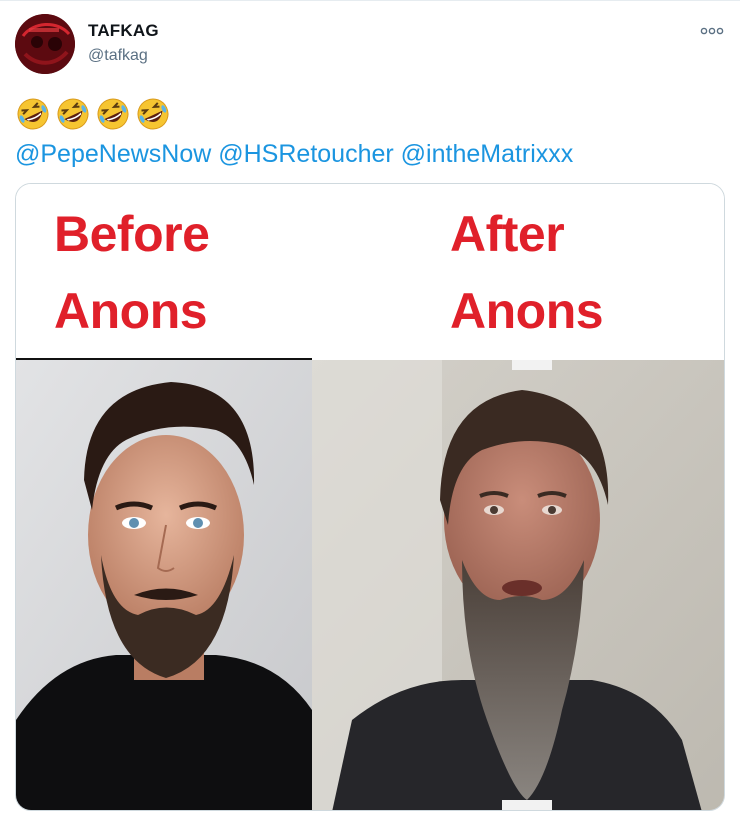  What do you see at coordinates (507, 234) in the screenshot?
I see `caption-after: After` at bounding box center [507, 234].